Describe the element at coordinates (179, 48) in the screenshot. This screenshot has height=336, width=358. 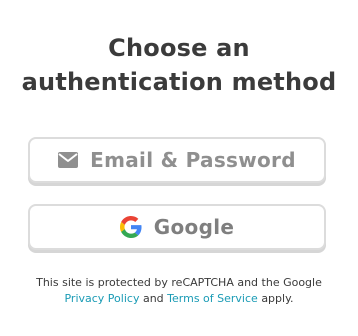
I see `page-title-line-1: Choose an` at that location.